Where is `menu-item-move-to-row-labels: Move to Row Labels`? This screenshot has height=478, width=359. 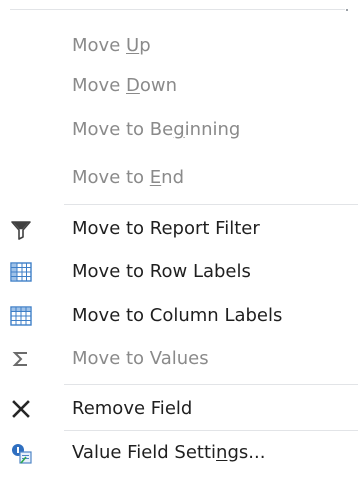 menu-item-move-to-row-labels: Move to Row Labels is located at coordinates (179, 272).